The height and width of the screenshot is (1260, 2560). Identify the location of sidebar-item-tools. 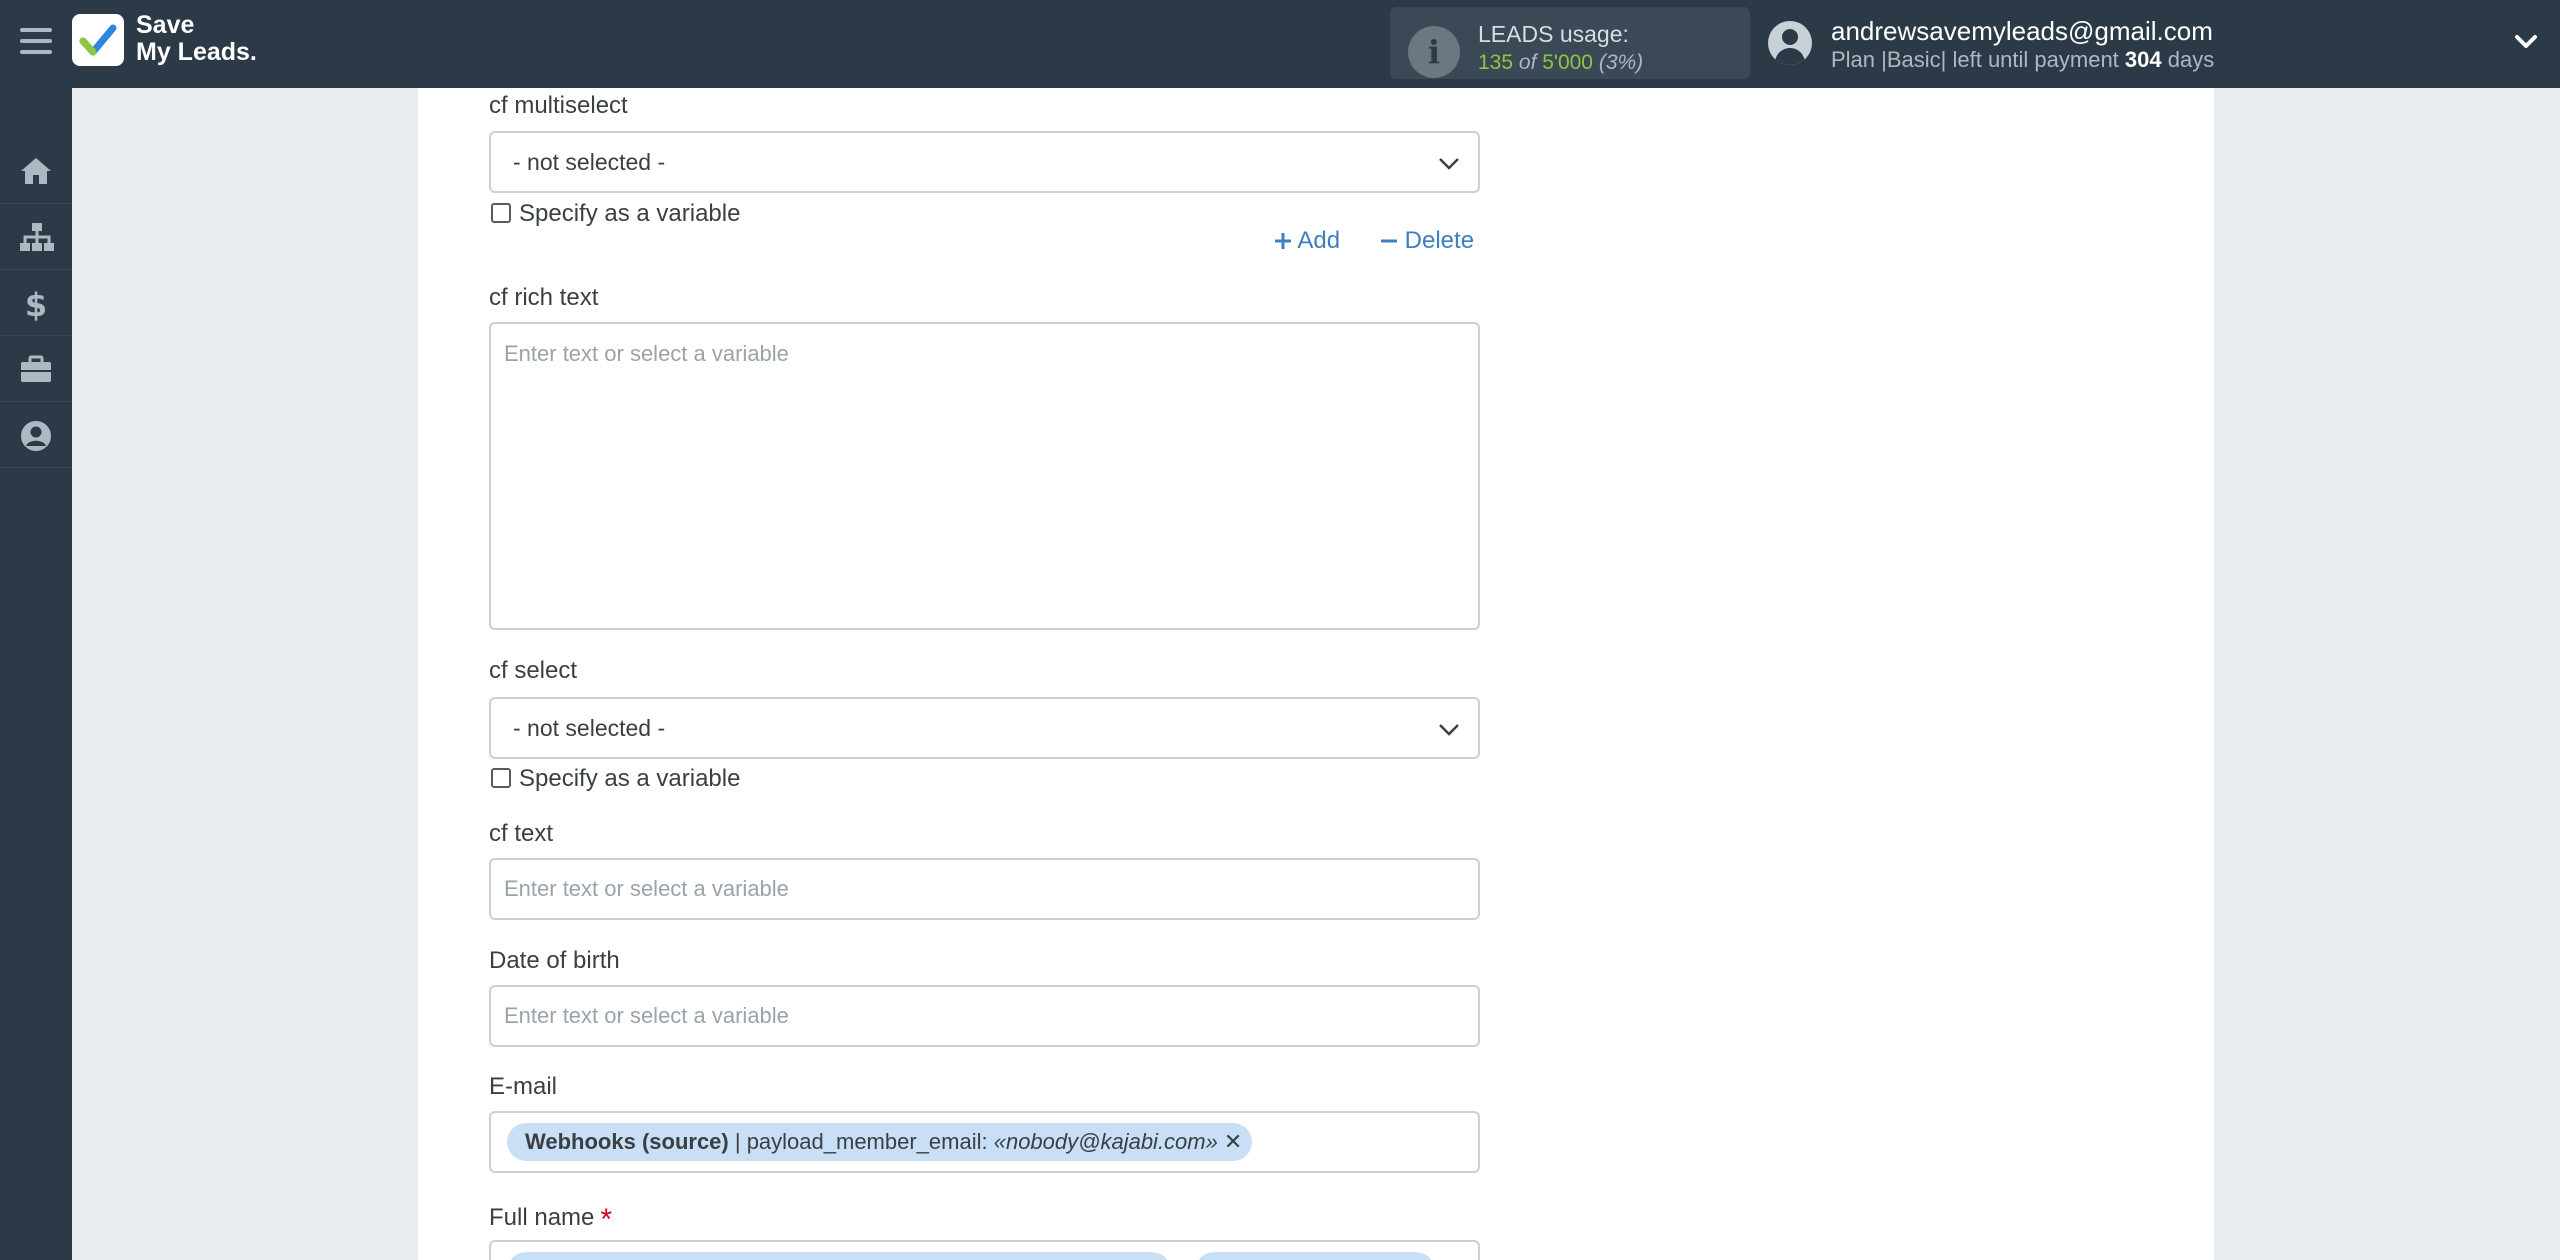
(36, 369).